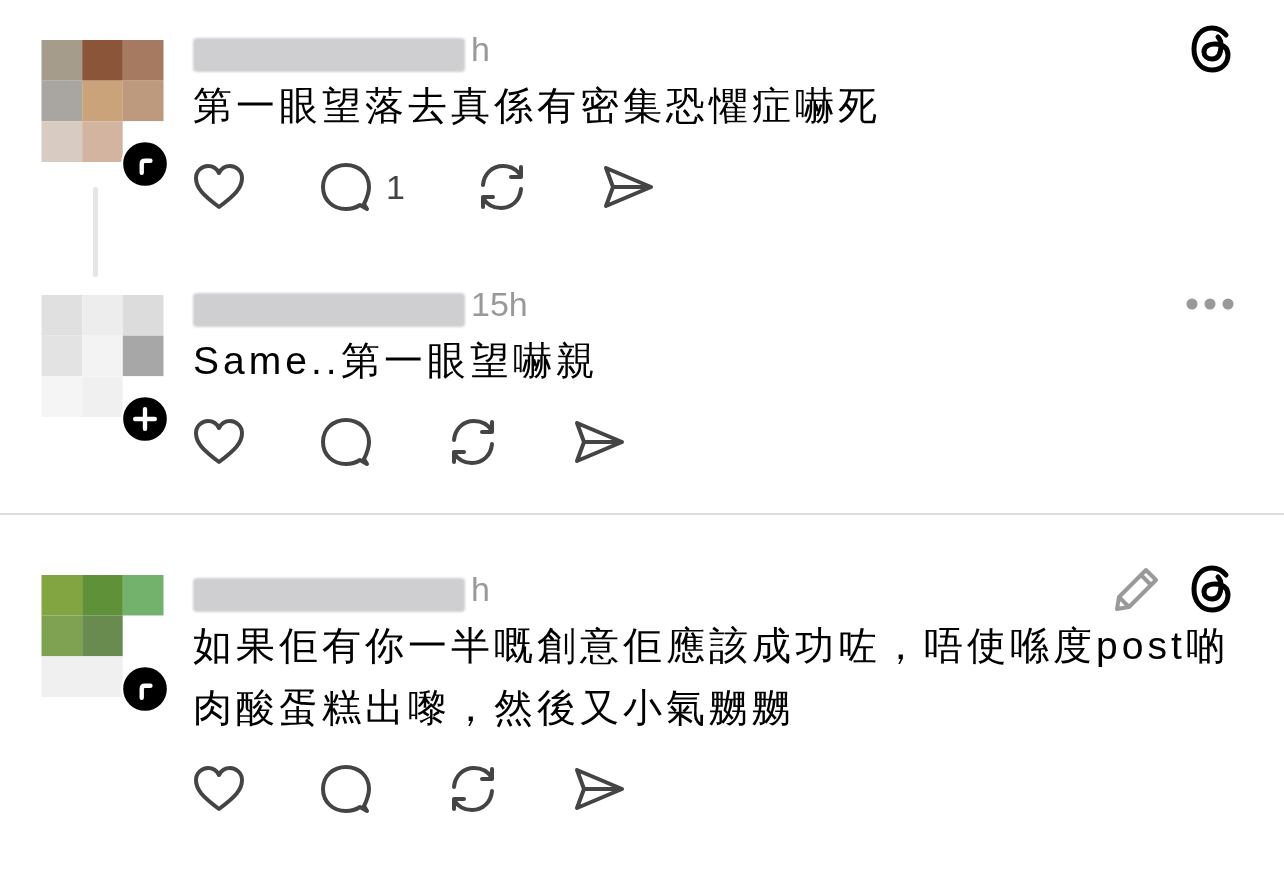 This screenshot has width=1284, height=877. Describe the element at coordinates (537, 106) in the screenshot. I see `comment-text: 第一眼望落去真係有密集恐懼症嚇死` at that location.